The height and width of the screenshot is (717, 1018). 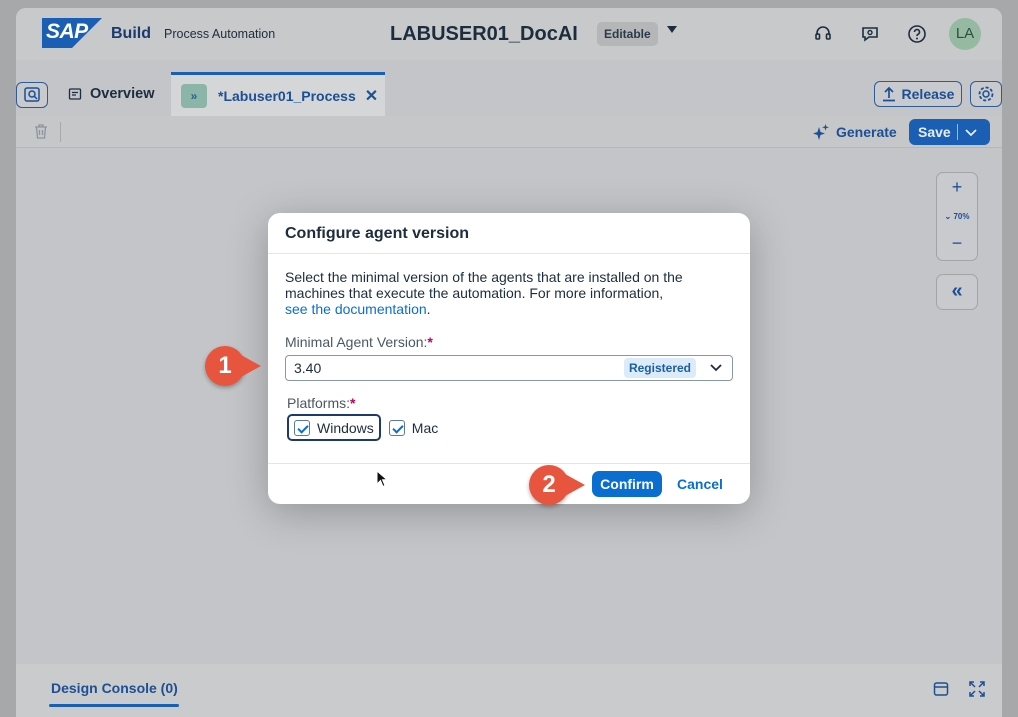 What do you see at coordinates (917, 34) in the screenshot?
I see `help-icon` at bounding box center [917, 34].